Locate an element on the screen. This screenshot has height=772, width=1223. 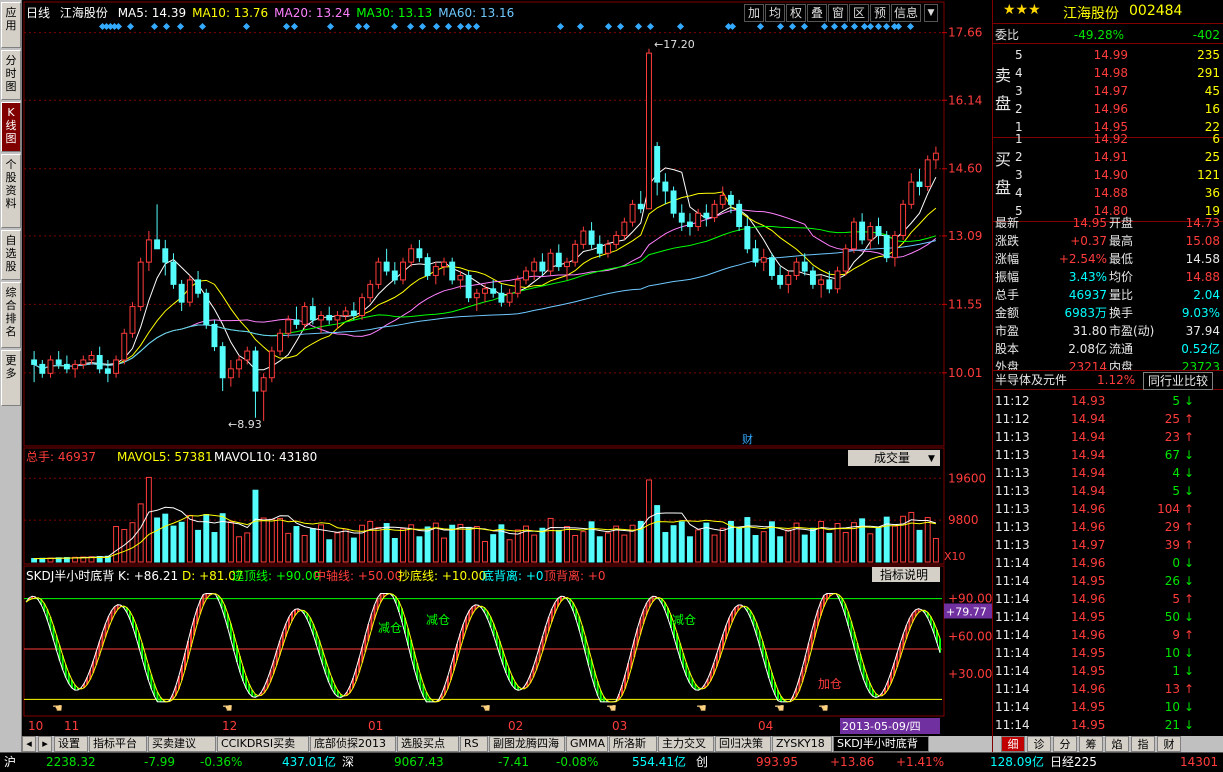
bid-row: 4 14.88 36 is located at coordinates (1108, 193).